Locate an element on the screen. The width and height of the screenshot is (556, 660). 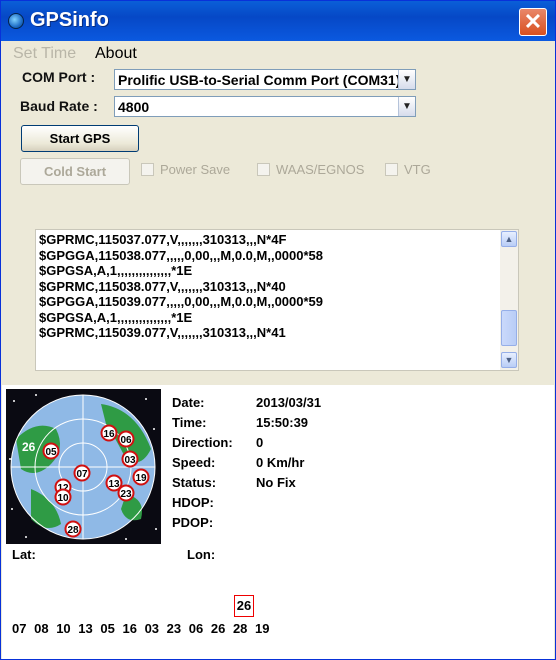
sat-id: 23 is located at coordinates (174, 628).